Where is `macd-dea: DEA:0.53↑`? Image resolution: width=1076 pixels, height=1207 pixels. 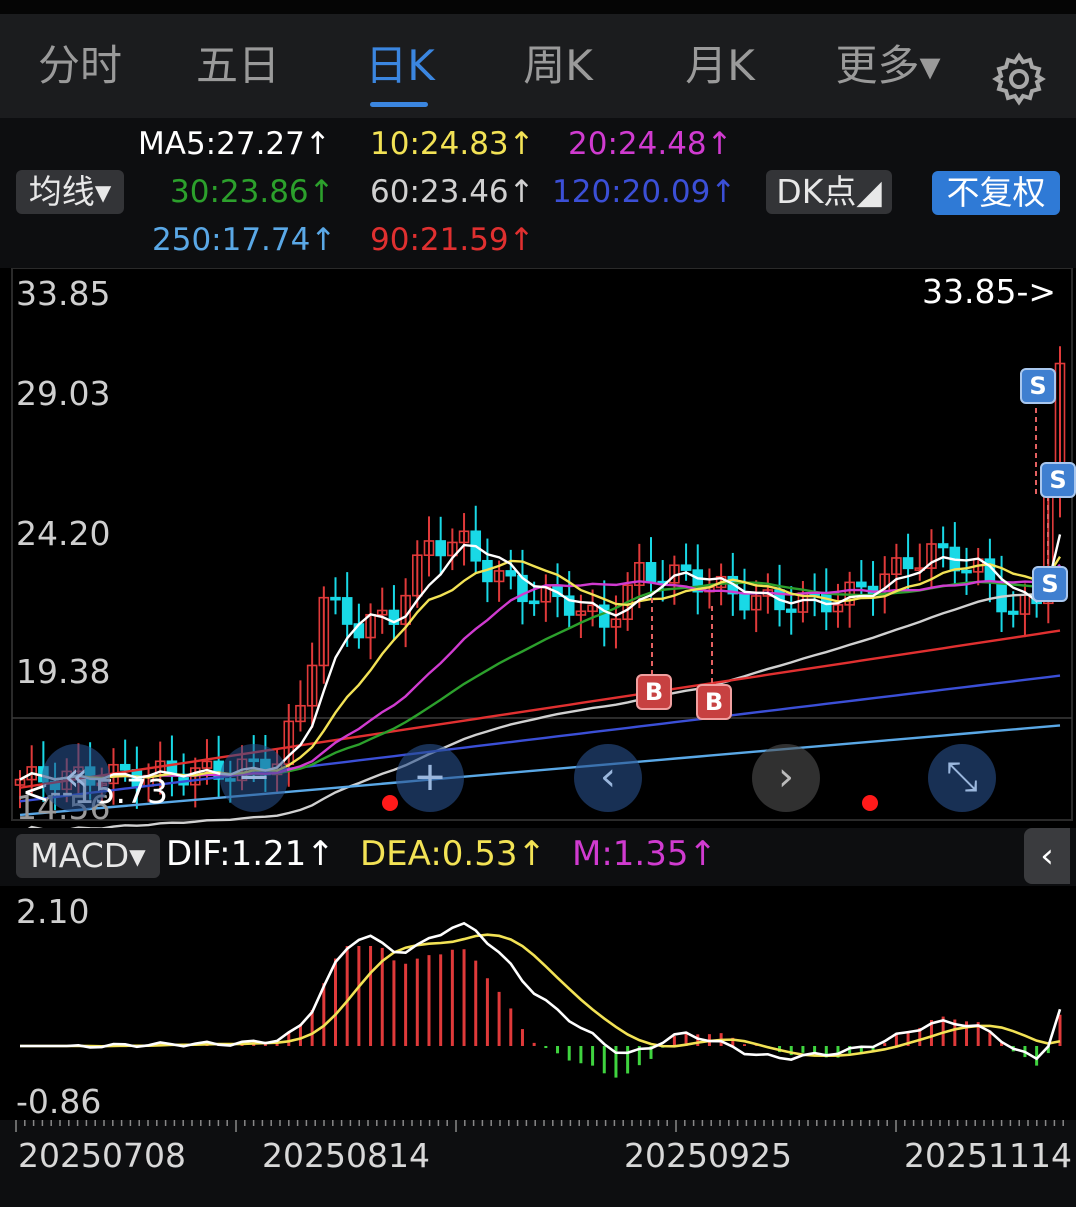 macd-dea: DEA:0.53↑ is located at coordinates (453, 854).